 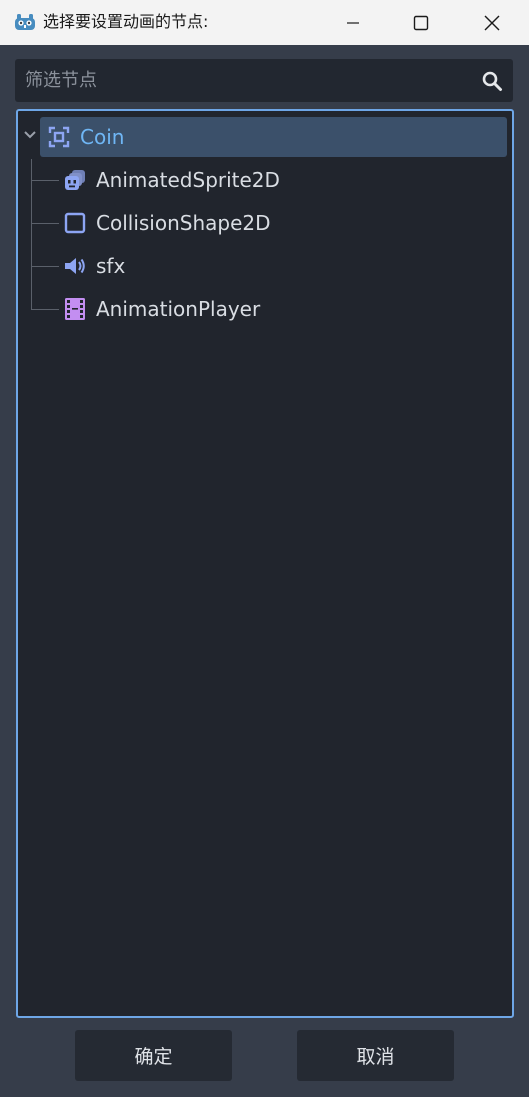 I want to click on close-icon, so click(x=492, y=22).